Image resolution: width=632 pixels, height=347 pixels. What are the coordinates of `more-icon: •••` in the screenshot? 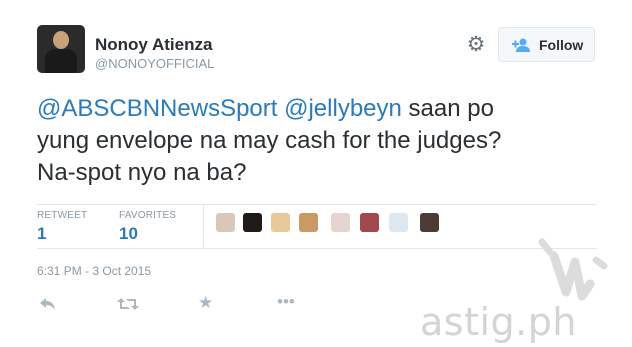 It's located at (286, 302).